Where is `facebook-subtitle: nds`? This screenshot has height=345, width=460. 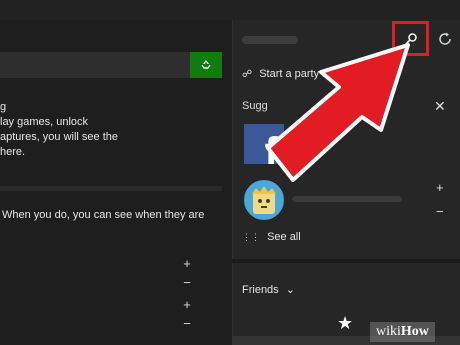 facebook-subtitle: nds is located at coordinates (299, 152).